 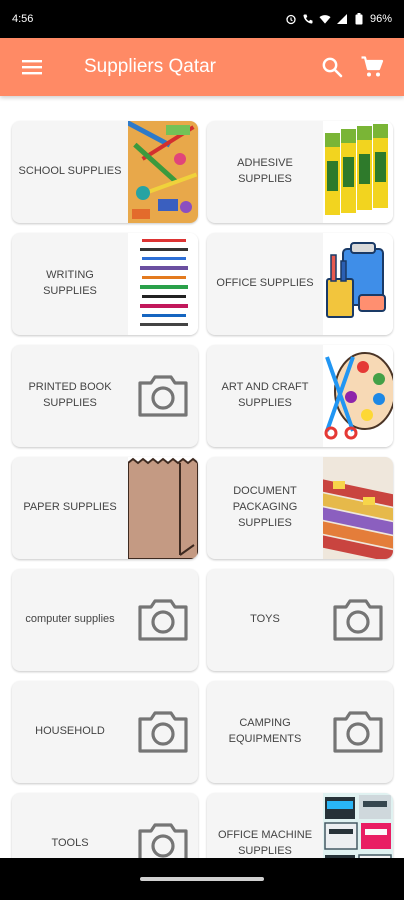 I want to click on category-card-school-supplies: SCHOOL SUPPLIES, so click(x=105, y=172).